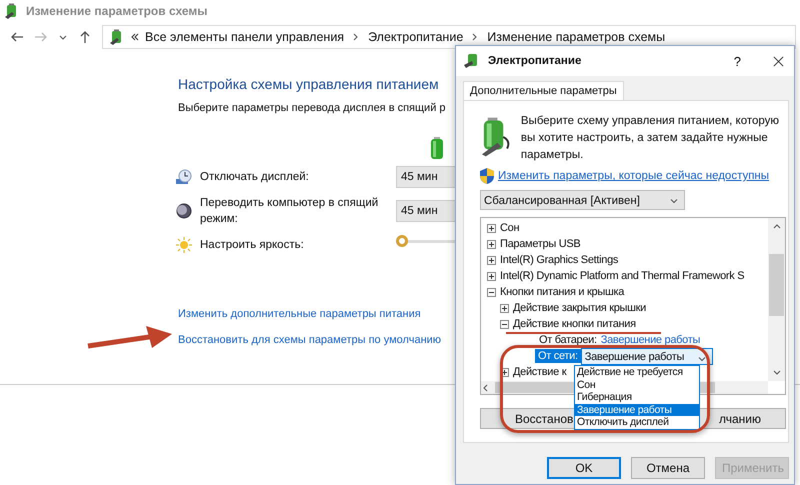 The image size is (800, 485). Describe the element at coordinates (308, 84) in the screenshot. I see `page-heading: Настройка схемы управления питанием` at that location.